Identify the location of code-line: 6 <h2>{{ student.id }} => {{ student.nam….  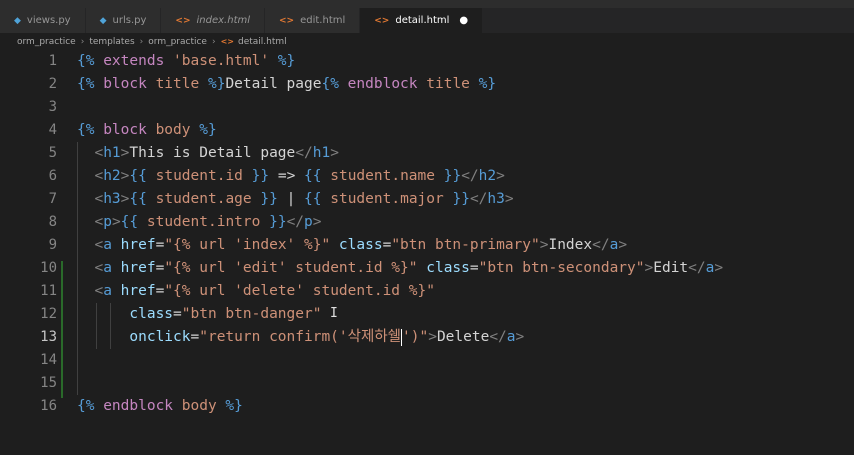
(427, 176).